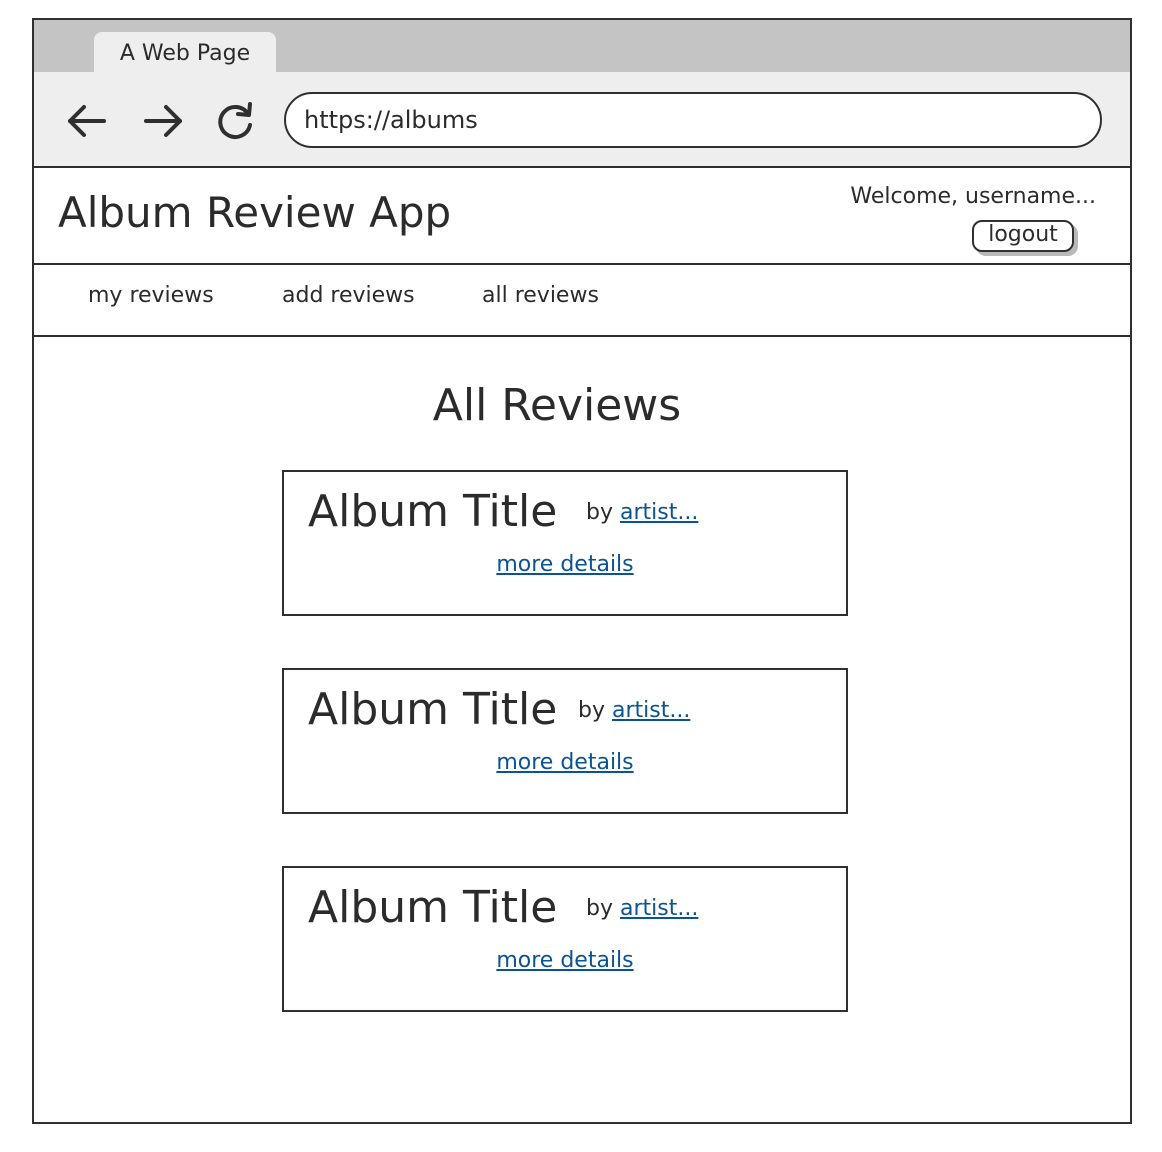  What do you see at coordinates (185, 53) in the screenshot?
I see `browser-tab: A Web Page` at bounding box center [185, 53].